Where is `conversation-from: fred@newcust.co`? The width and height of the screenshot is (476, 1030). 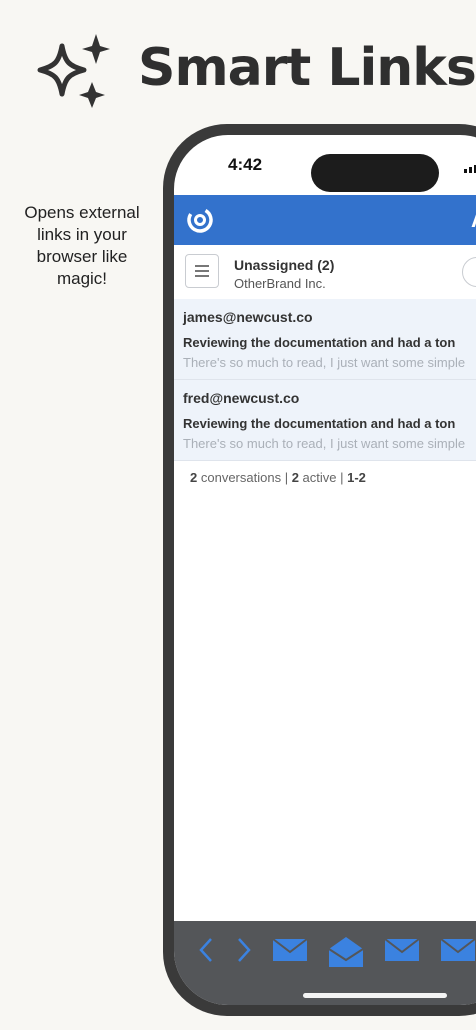
conversation-from: fred@newcust.co is located at coordinates (241, 398).